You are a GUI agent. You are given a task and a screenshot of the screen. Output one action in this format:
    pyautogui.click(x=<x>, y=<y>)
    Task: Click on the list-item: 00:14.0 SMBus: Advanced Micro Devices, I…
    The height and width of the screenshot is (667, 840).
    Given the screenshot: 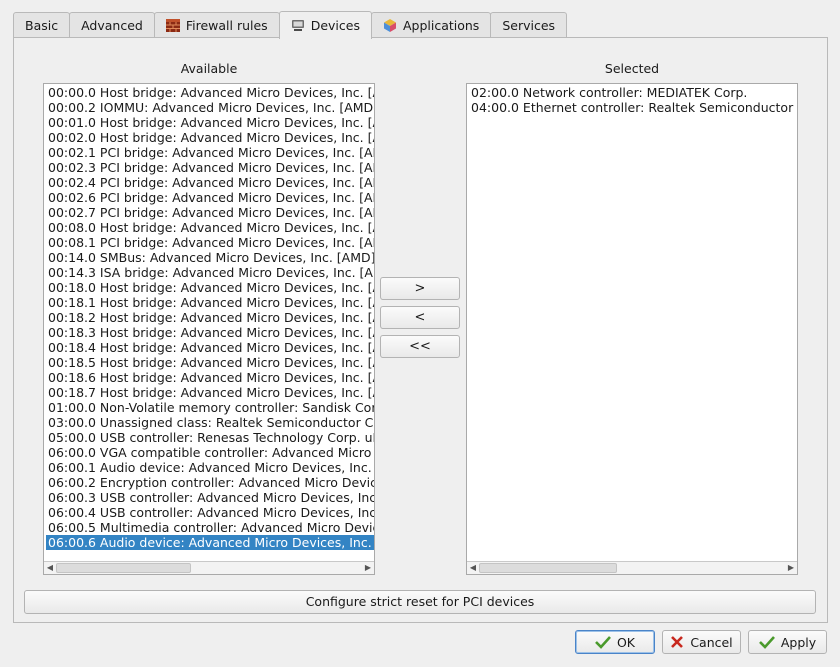 What is the action you would take?
    pyautogui.click(x=210, y=257)
    